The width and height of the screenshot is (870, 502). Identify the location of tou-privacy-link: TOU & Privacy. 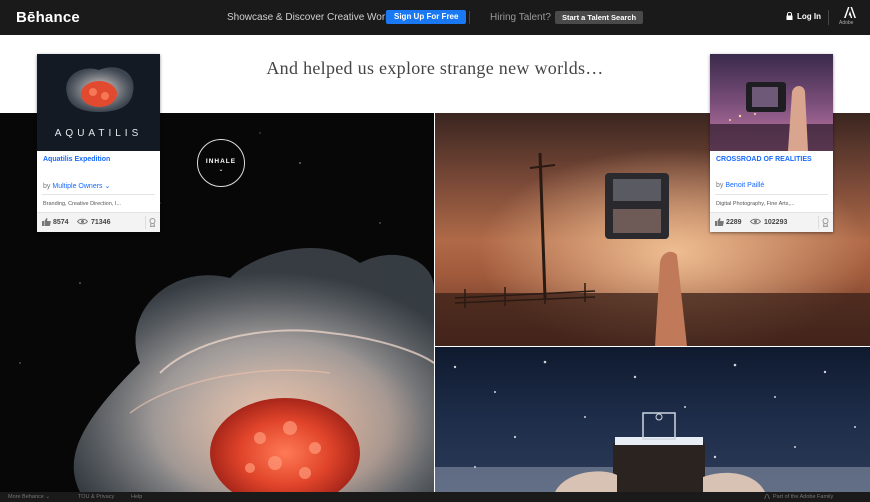
(96, 497).